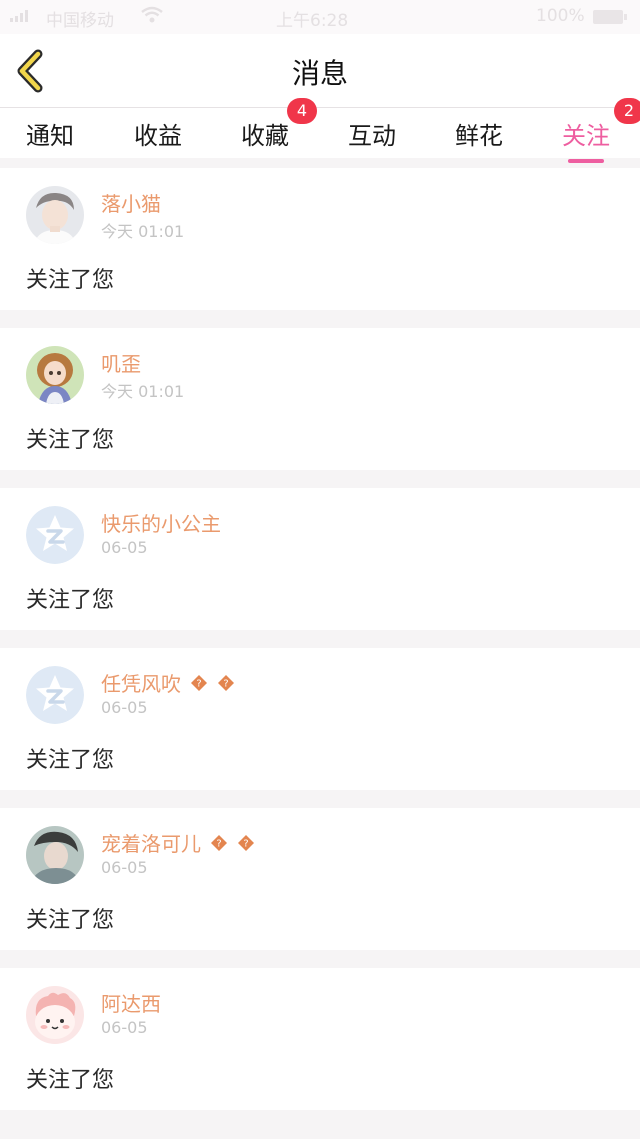 Image resolution: width=640 pixels, height=1139 pixels. Describe the element at coordinates (121, 362) in the screenshot. I see `username: 叽歪` at that location.